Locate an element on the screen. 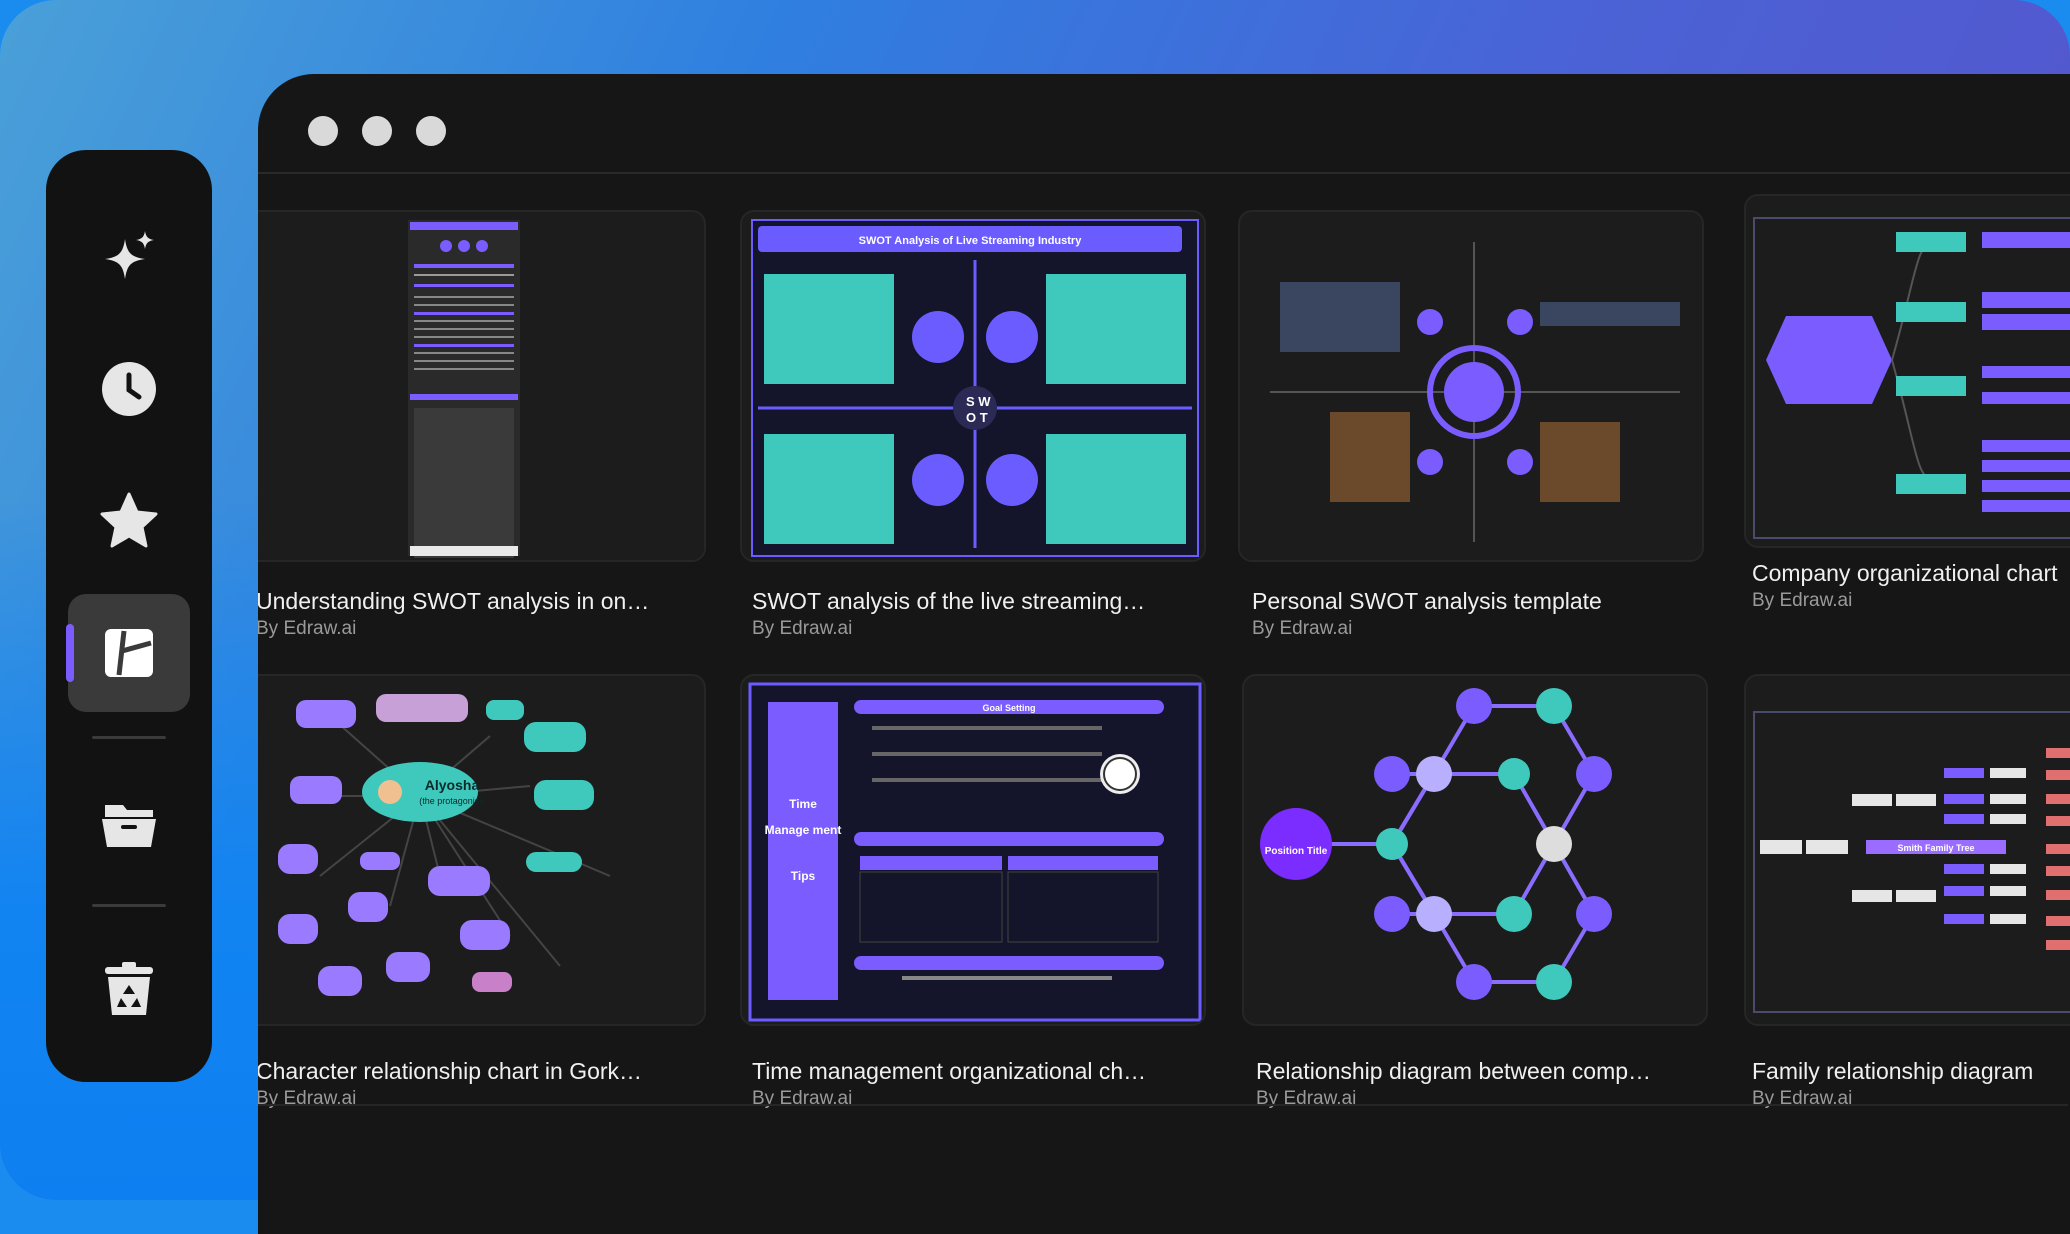  star-icon is located at coordinates (129, 520).